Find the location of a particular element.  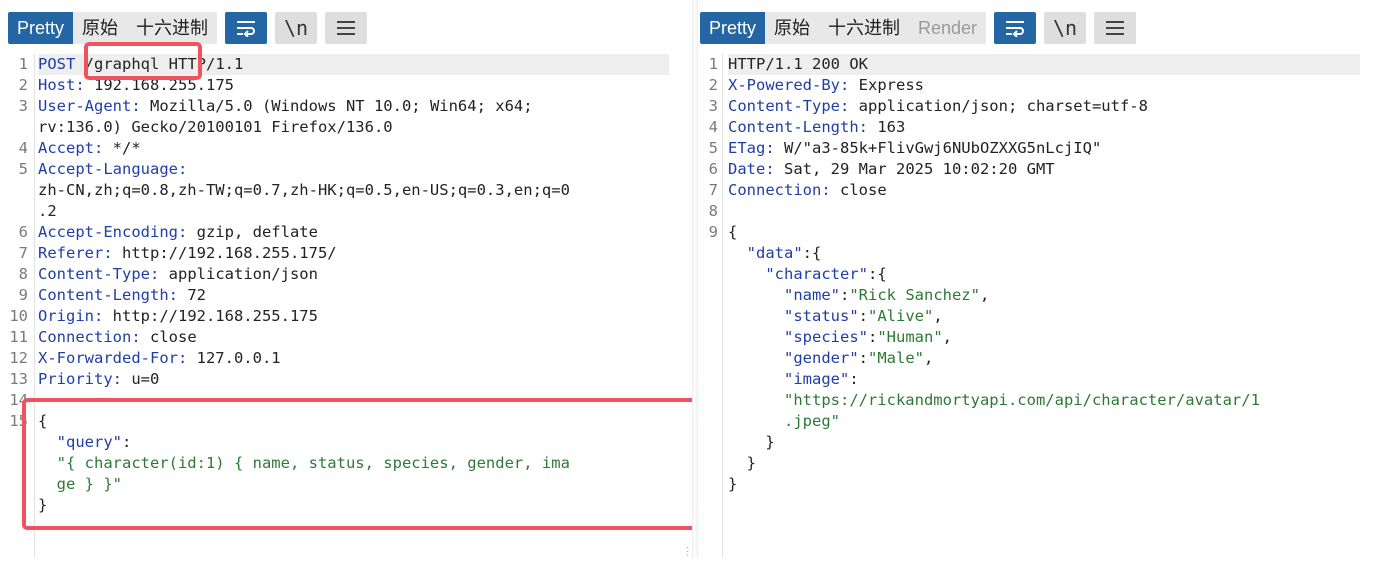

line-number: 11 is located at coordinates (18, 337).